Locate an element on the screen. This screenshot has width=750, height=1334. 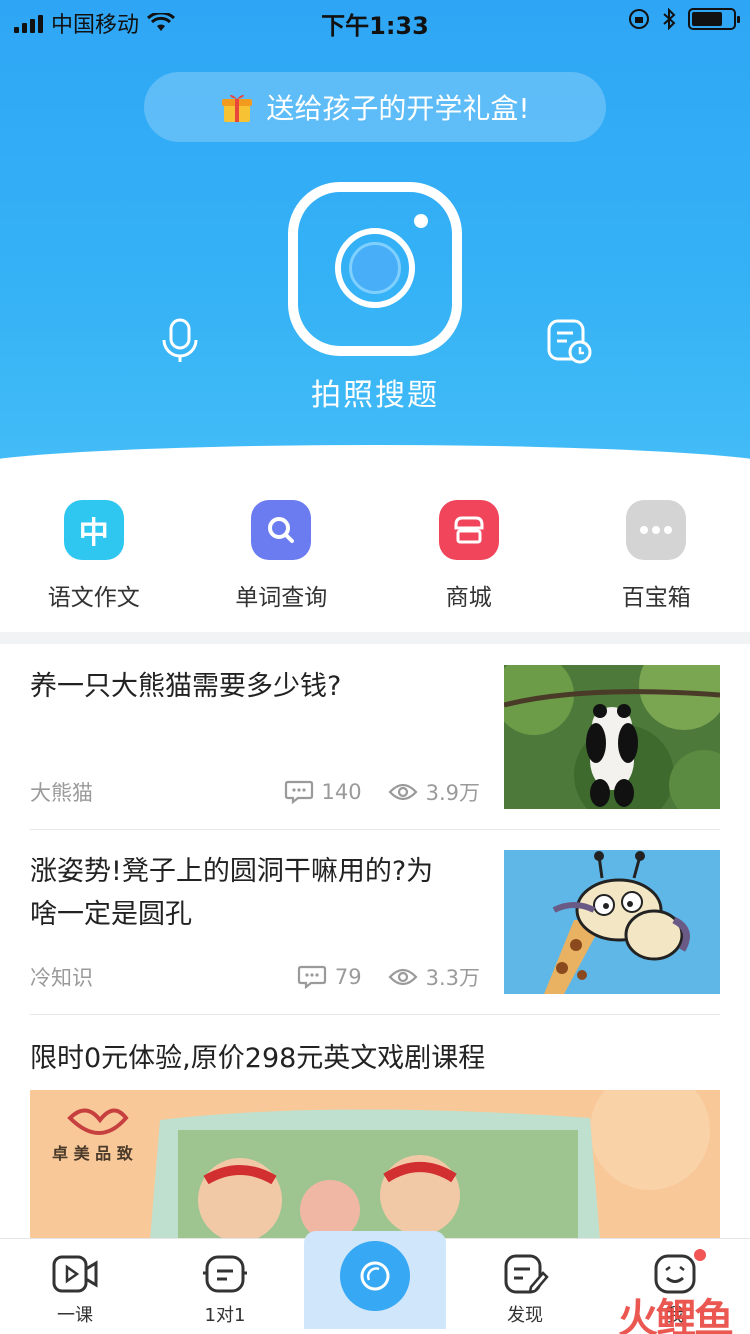
tool-chinese-essay: 中 语文作文 is located at coordinates (94, 565).